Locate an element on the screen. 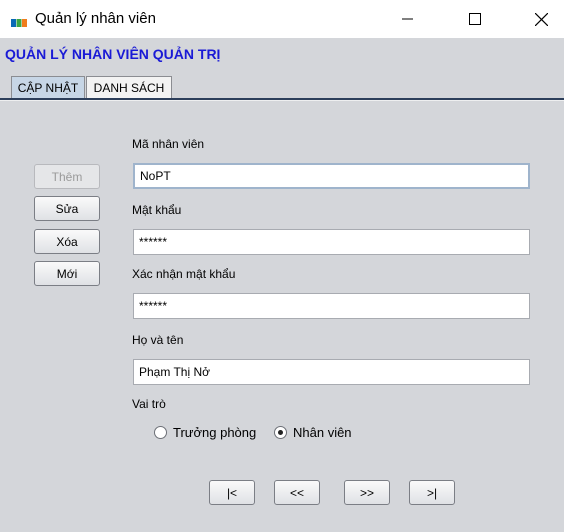 Image resolution: width=564 pixels, height=532 pixels. tab-list: DANH SÁCH is located at coordinates (129, 87).